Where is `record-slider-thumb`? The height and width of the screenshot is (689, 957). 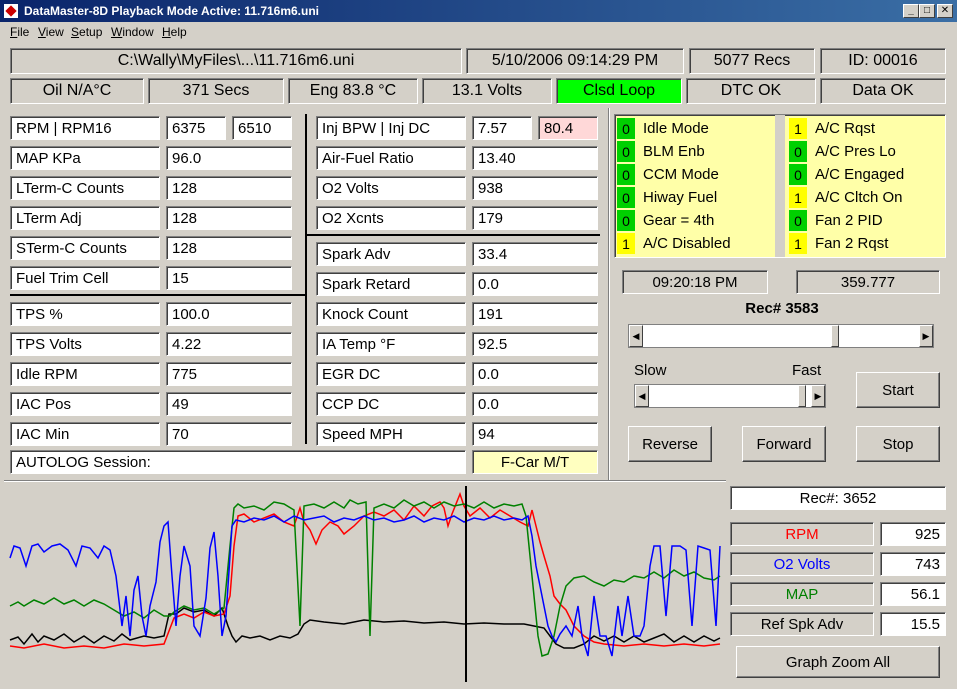 record-slider-thumb is located at coordinates (834, 336).